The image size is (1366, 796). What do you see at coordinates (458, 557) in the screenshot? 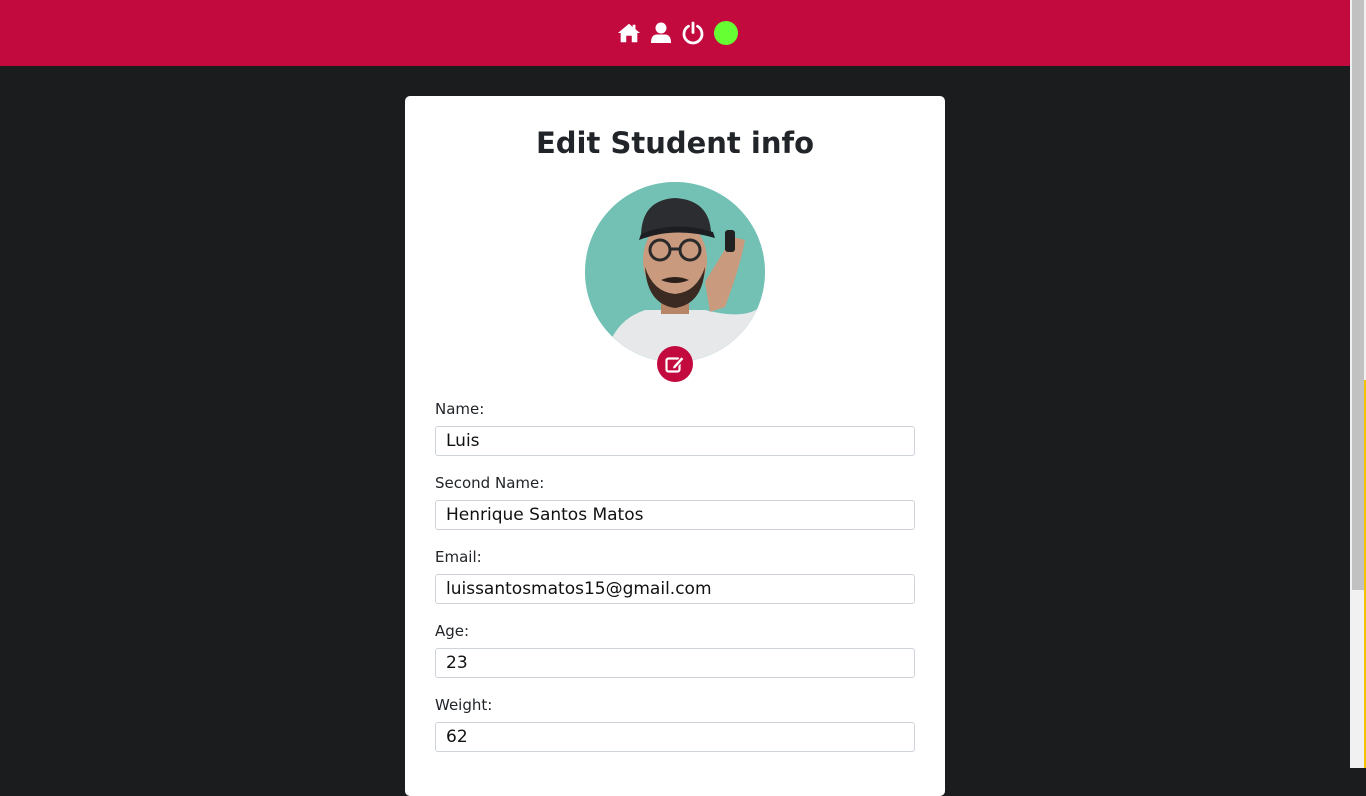
I see `email-label: Email:` at bounding box center [458, 557].